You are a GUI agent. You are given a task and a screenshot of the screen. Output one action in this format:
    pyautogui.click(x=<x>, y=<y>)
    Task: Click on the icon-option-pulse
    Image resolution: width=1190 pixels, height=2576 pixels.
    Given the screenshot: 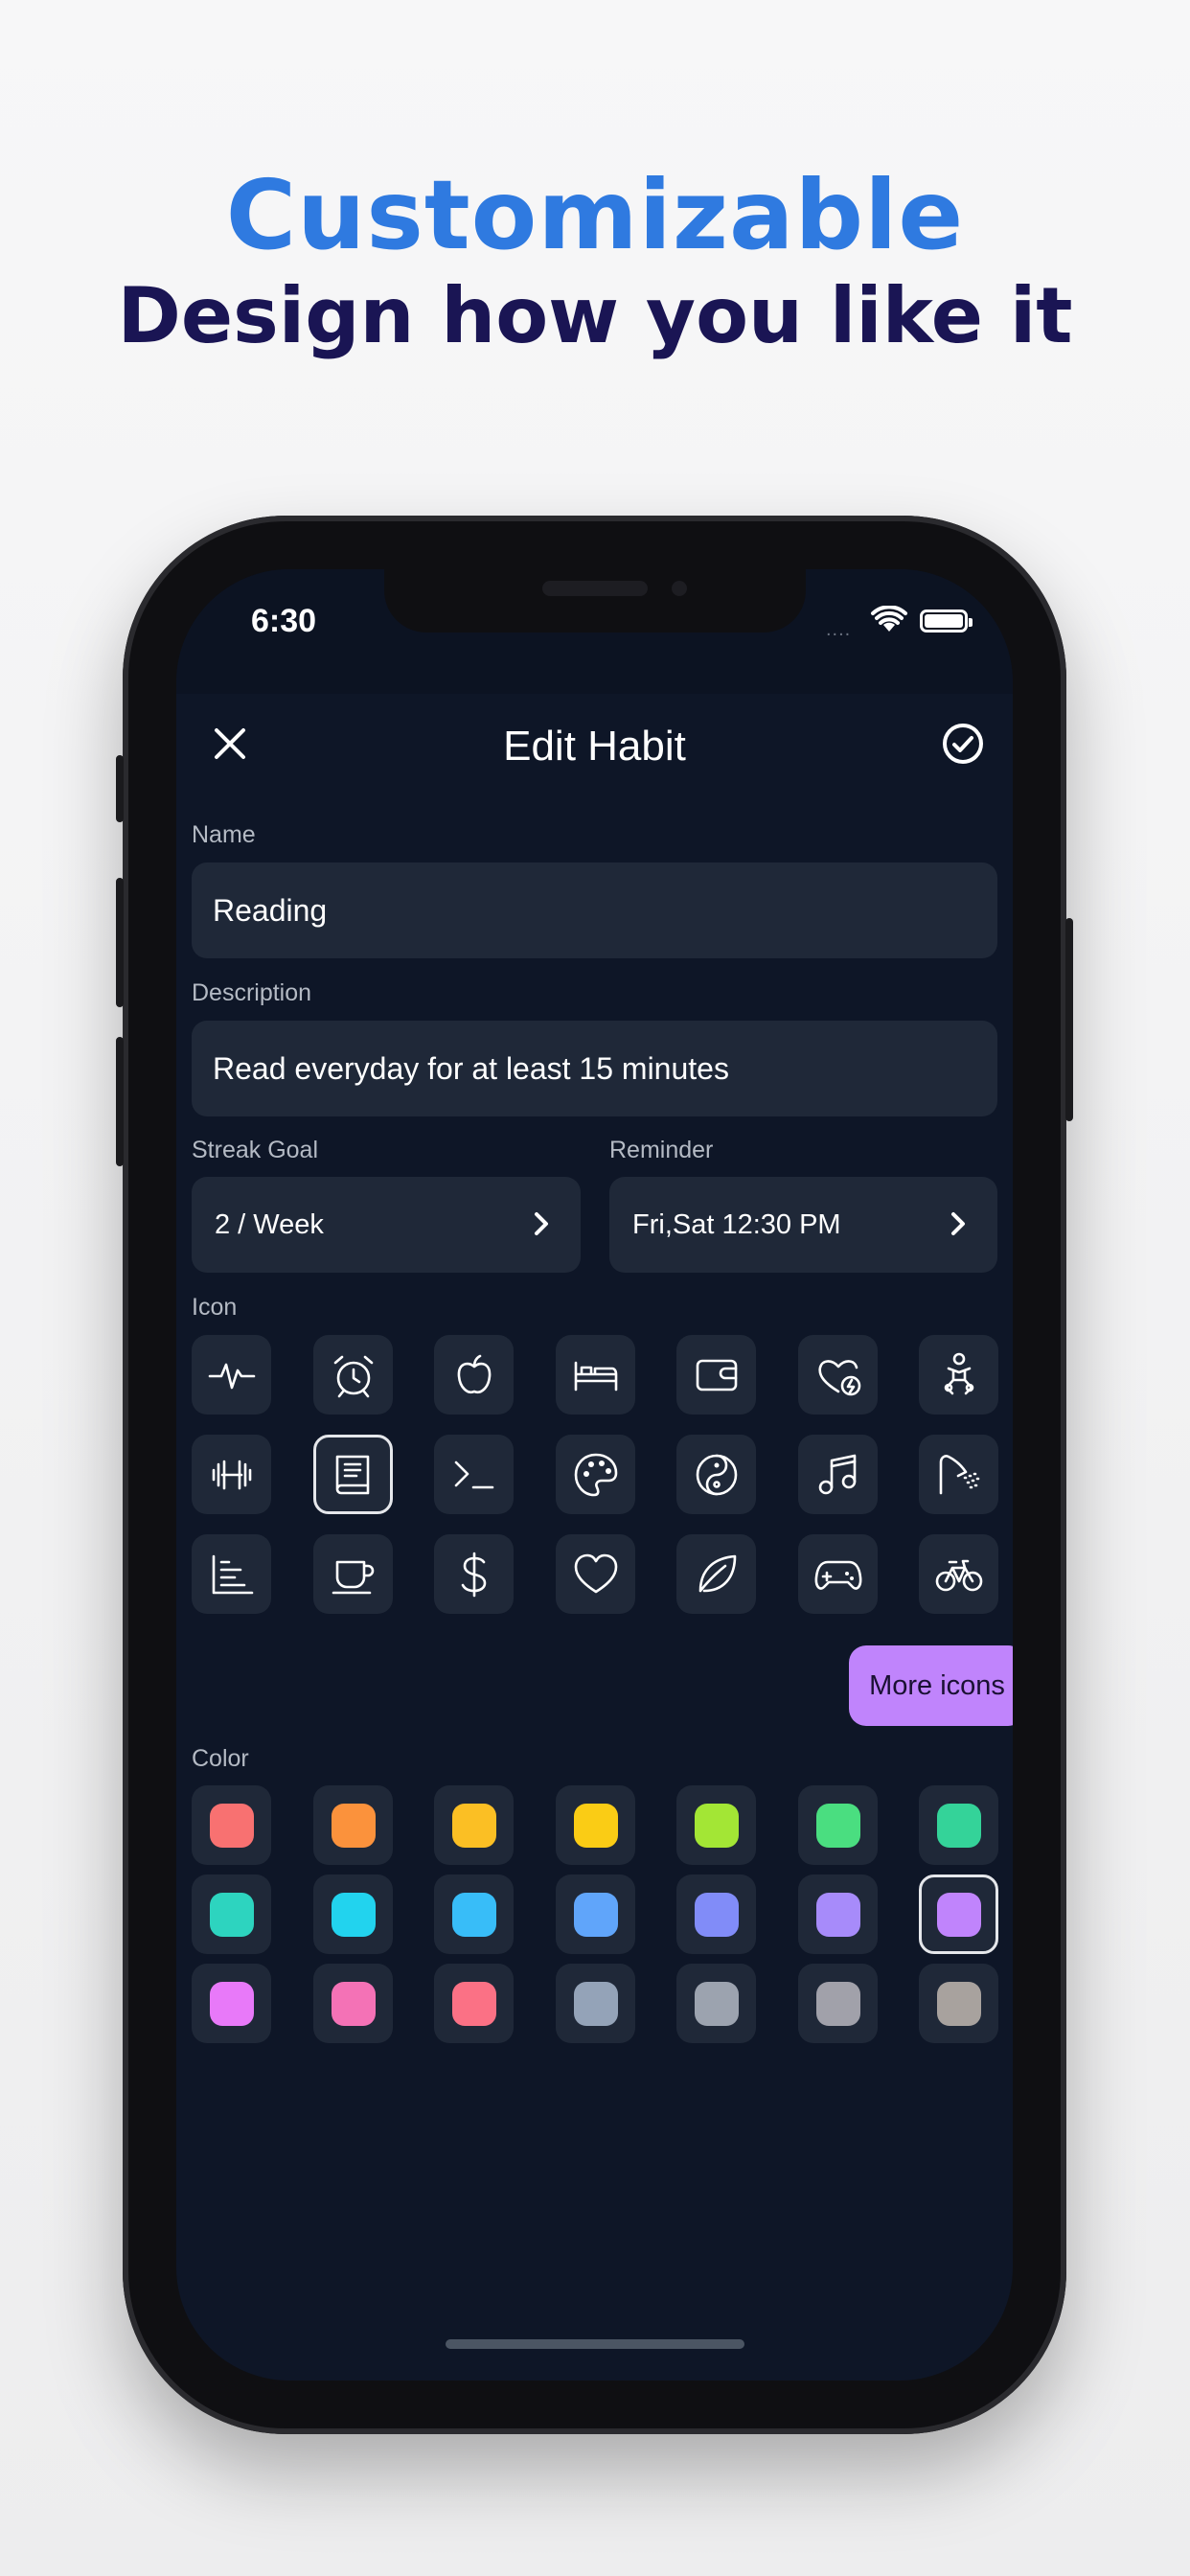 What is the action you would take?
    pyautogui.click(x=232, y=1374)
    